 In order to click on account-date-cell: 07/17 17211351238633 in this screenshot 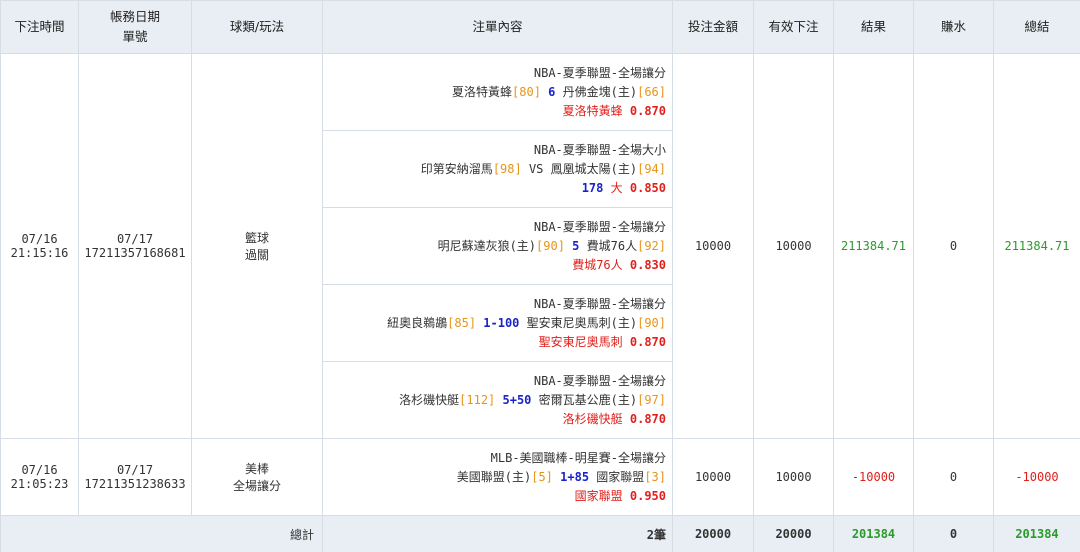, I will do `click(135, 477)`.